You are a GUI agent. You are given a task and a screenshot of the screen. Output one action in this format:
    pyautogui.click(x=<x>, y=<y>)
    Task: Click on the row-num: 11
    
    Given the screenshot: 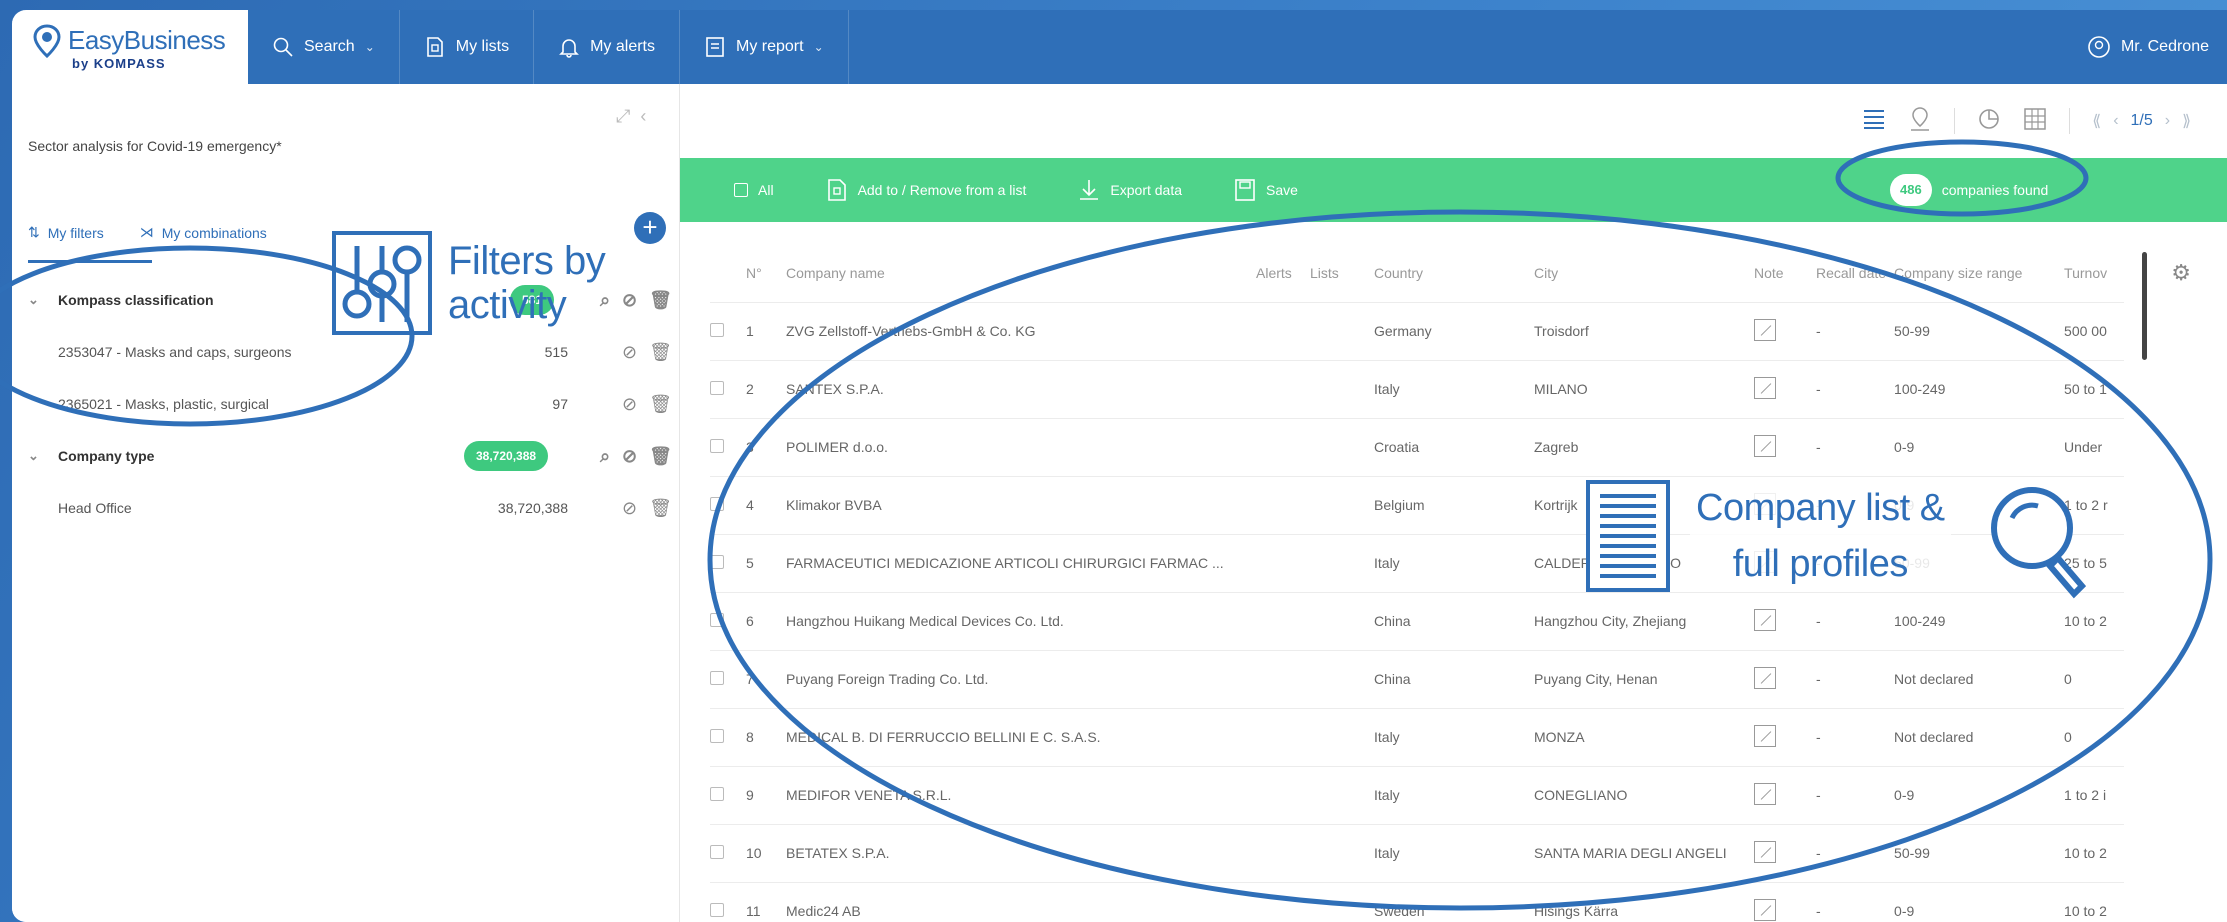 What is the action you would take?
    pyautogui.click(x=766, y=901)
    